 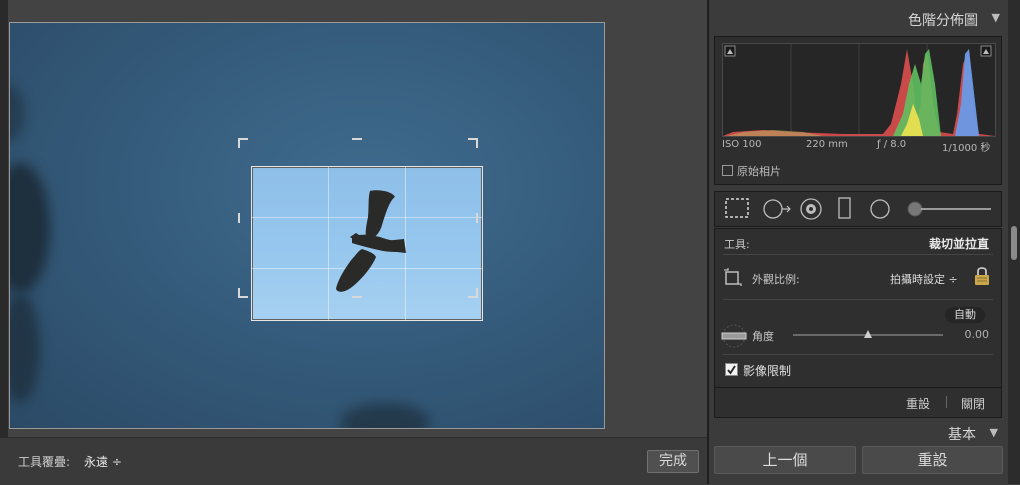 I want to click on checkmark-icon, so click(x=731, y=370).